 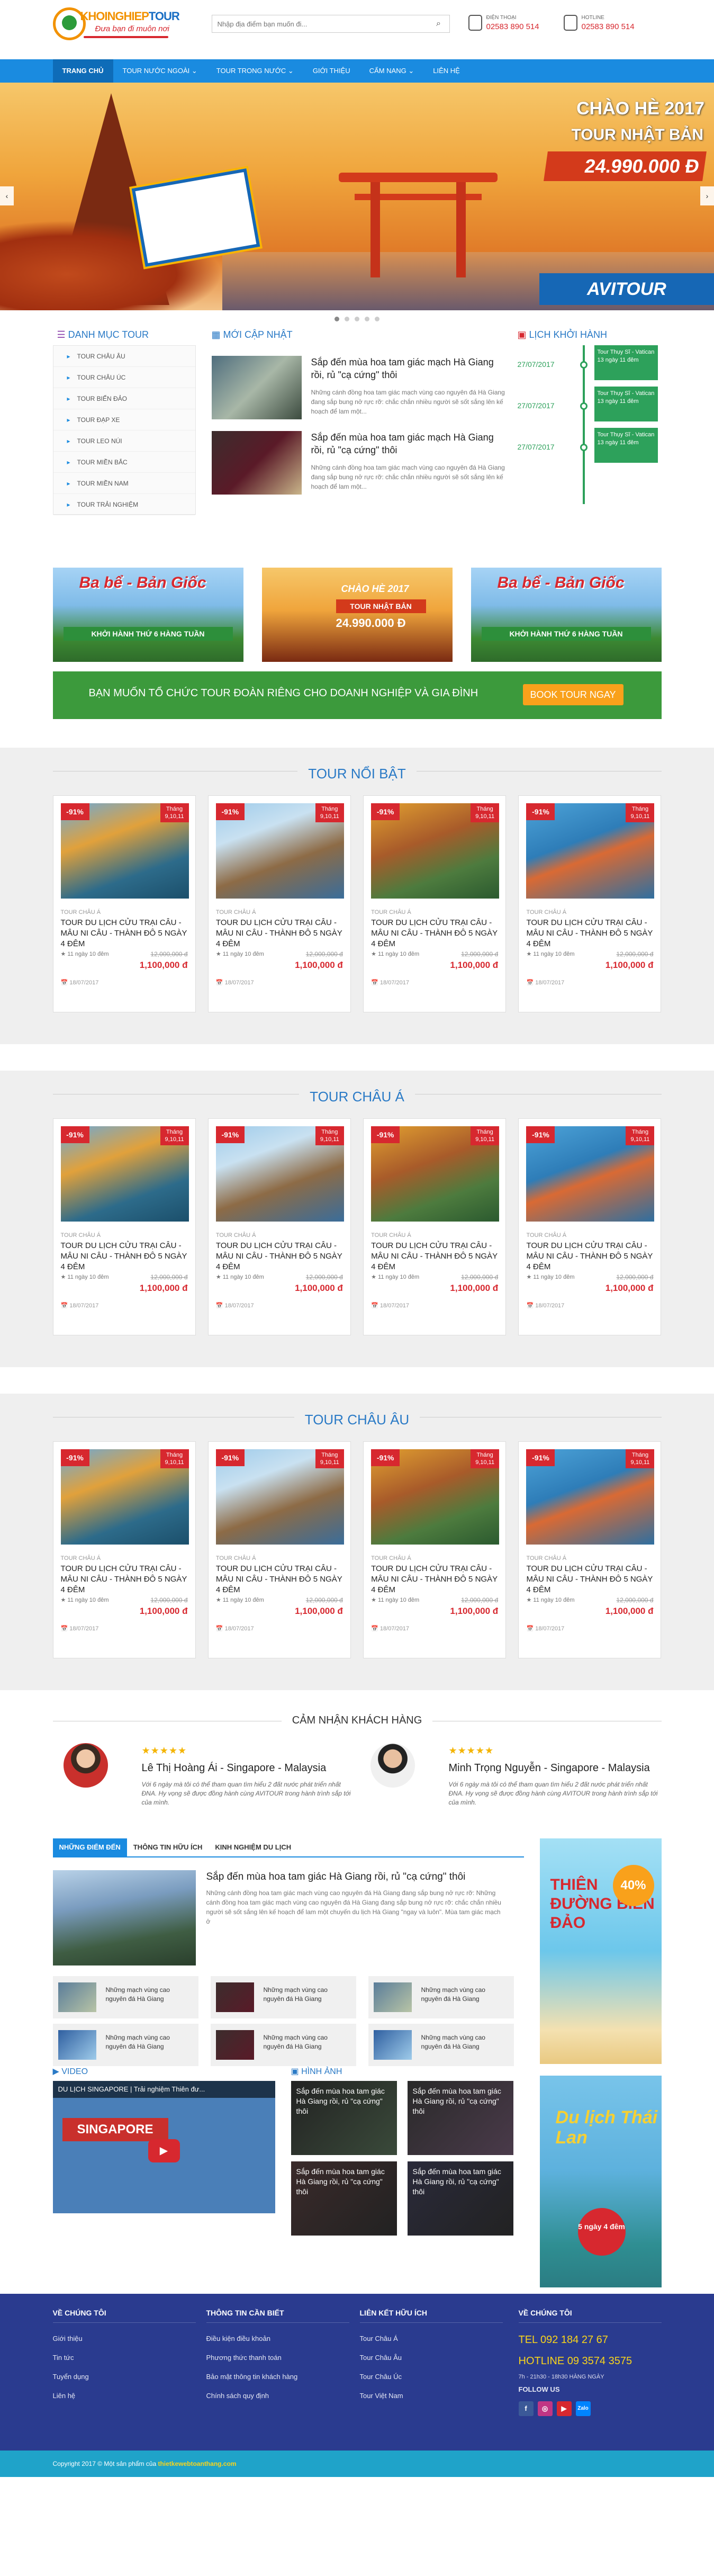 I want to click on tab-travel-tips: KINH NGHIỆM DU LỊCH, so click(x=253, y=1847).